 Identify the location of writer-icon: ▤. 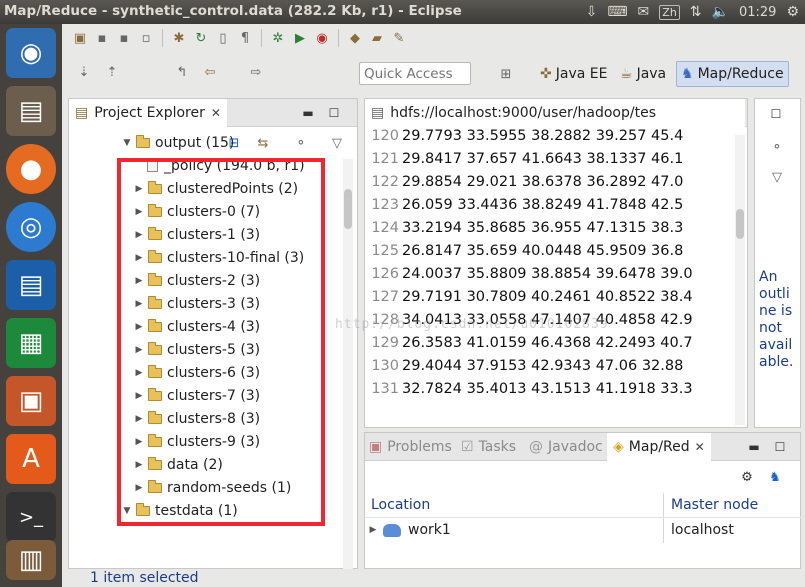
(31, 285).